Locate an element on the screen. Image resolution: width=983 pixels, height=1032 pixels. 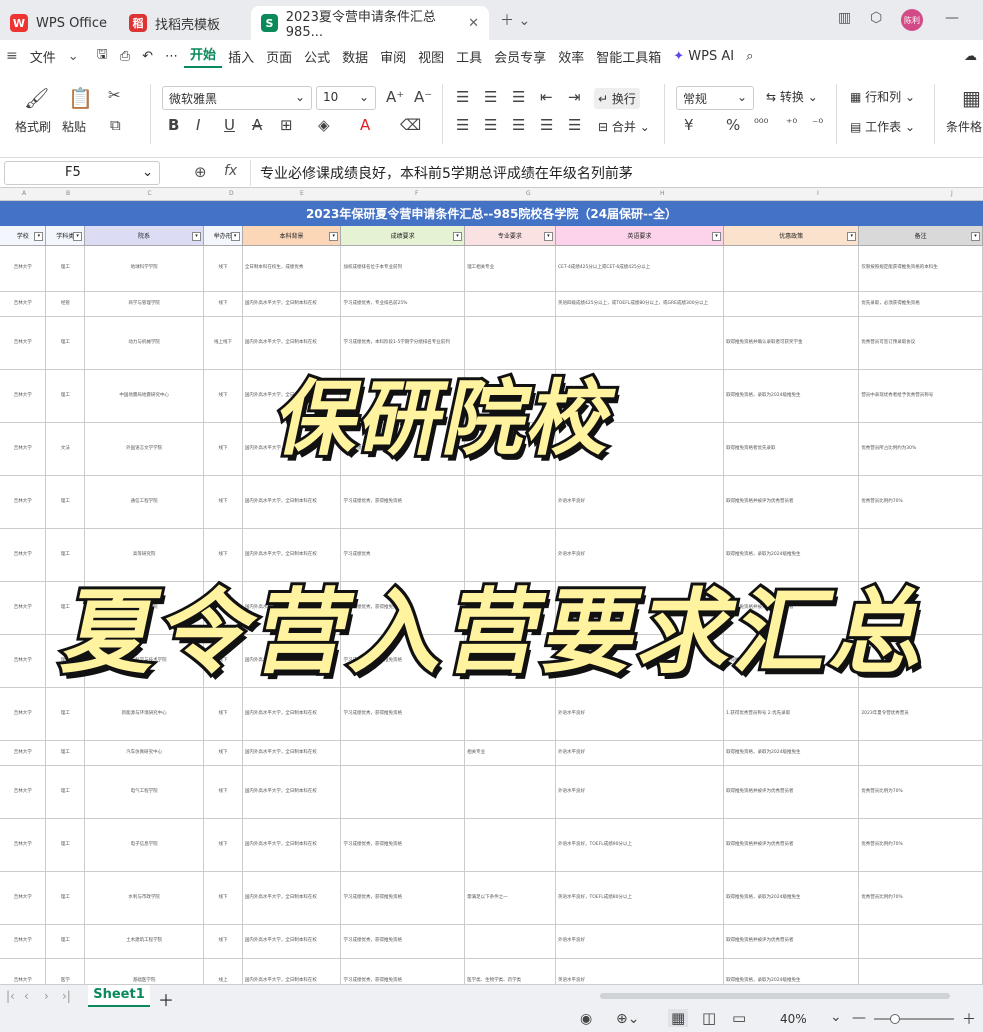
column-letter: E is located at coordinates (302, 193).